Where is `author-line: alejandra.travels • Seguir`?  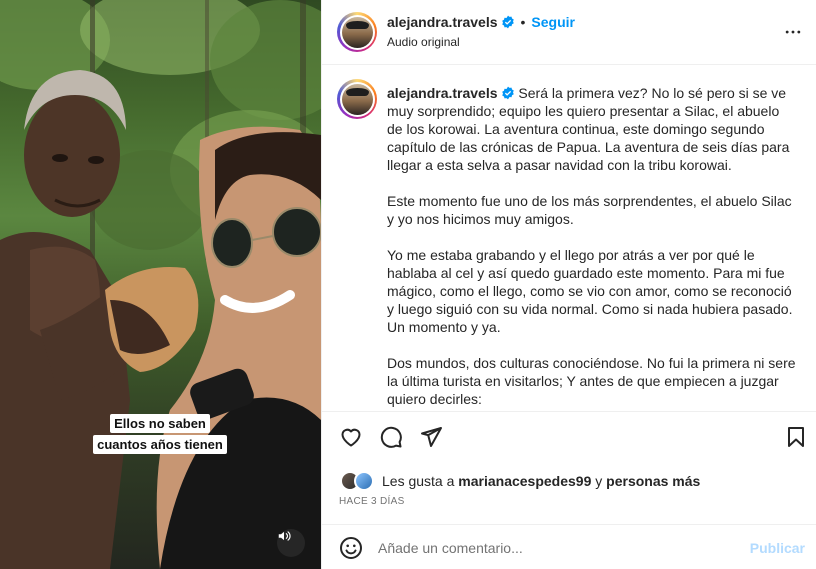
author-line: alejandra.travels • Seguir is located at coordinates (481, 23).